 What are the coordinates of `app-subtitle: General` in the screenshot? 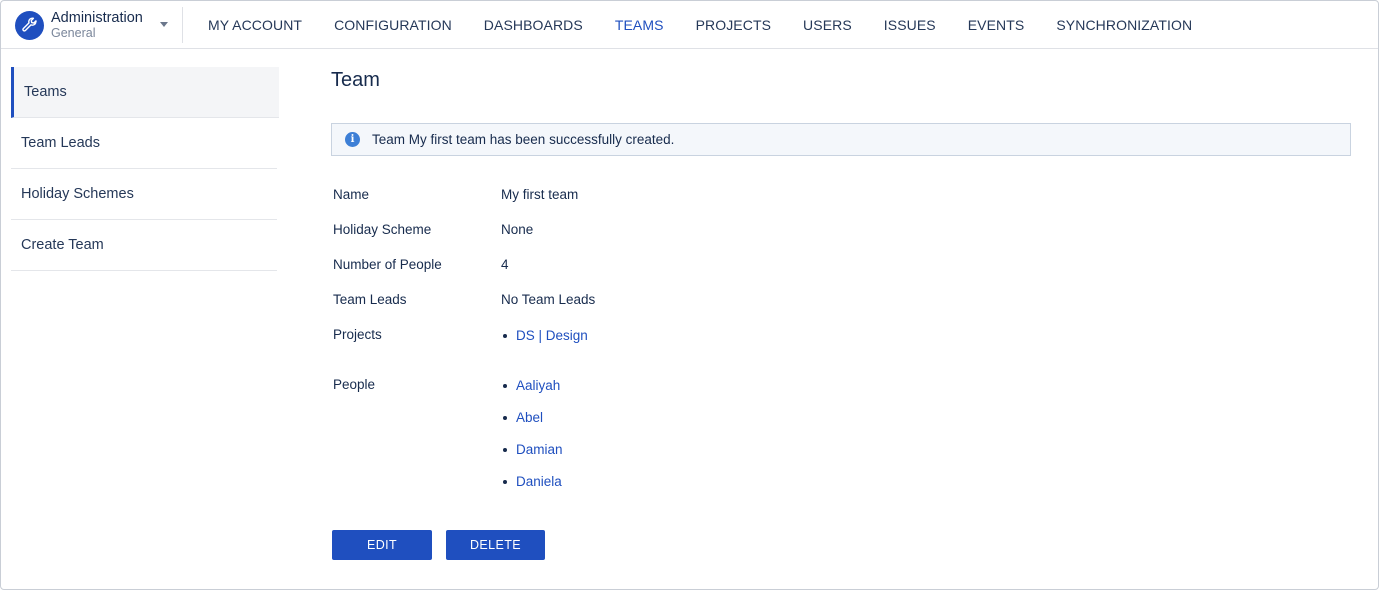 It's located at (73, 33).